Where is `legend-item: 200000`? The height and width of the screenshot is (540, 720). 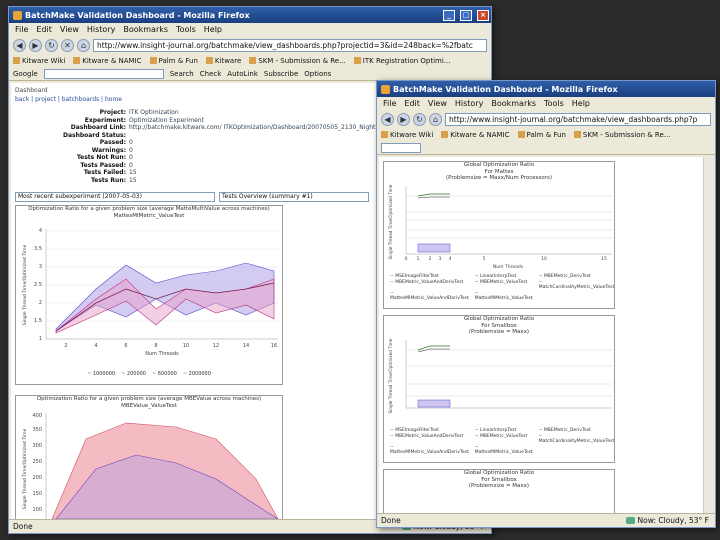 legend-item: 200000 is located at coordinates (133, 374).